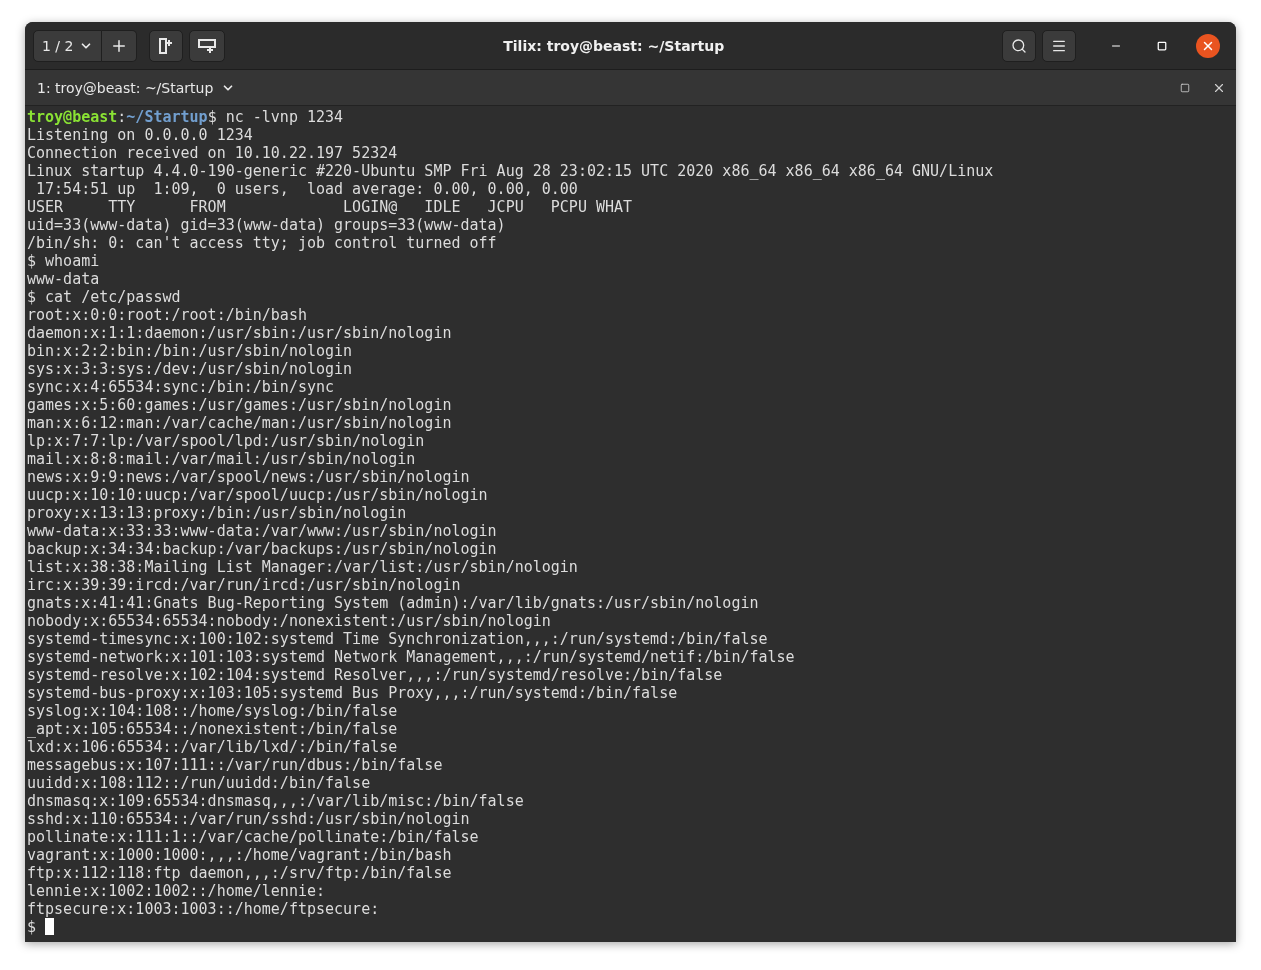 This screenshot has width=1261, height=970. What do you see at coordinates (239, 423) in the screenshot?
I see `terminal-line: man:x:6:12:man:/var/cache/man:/usr/sbin/nologin` at bounding box center [239, 423].